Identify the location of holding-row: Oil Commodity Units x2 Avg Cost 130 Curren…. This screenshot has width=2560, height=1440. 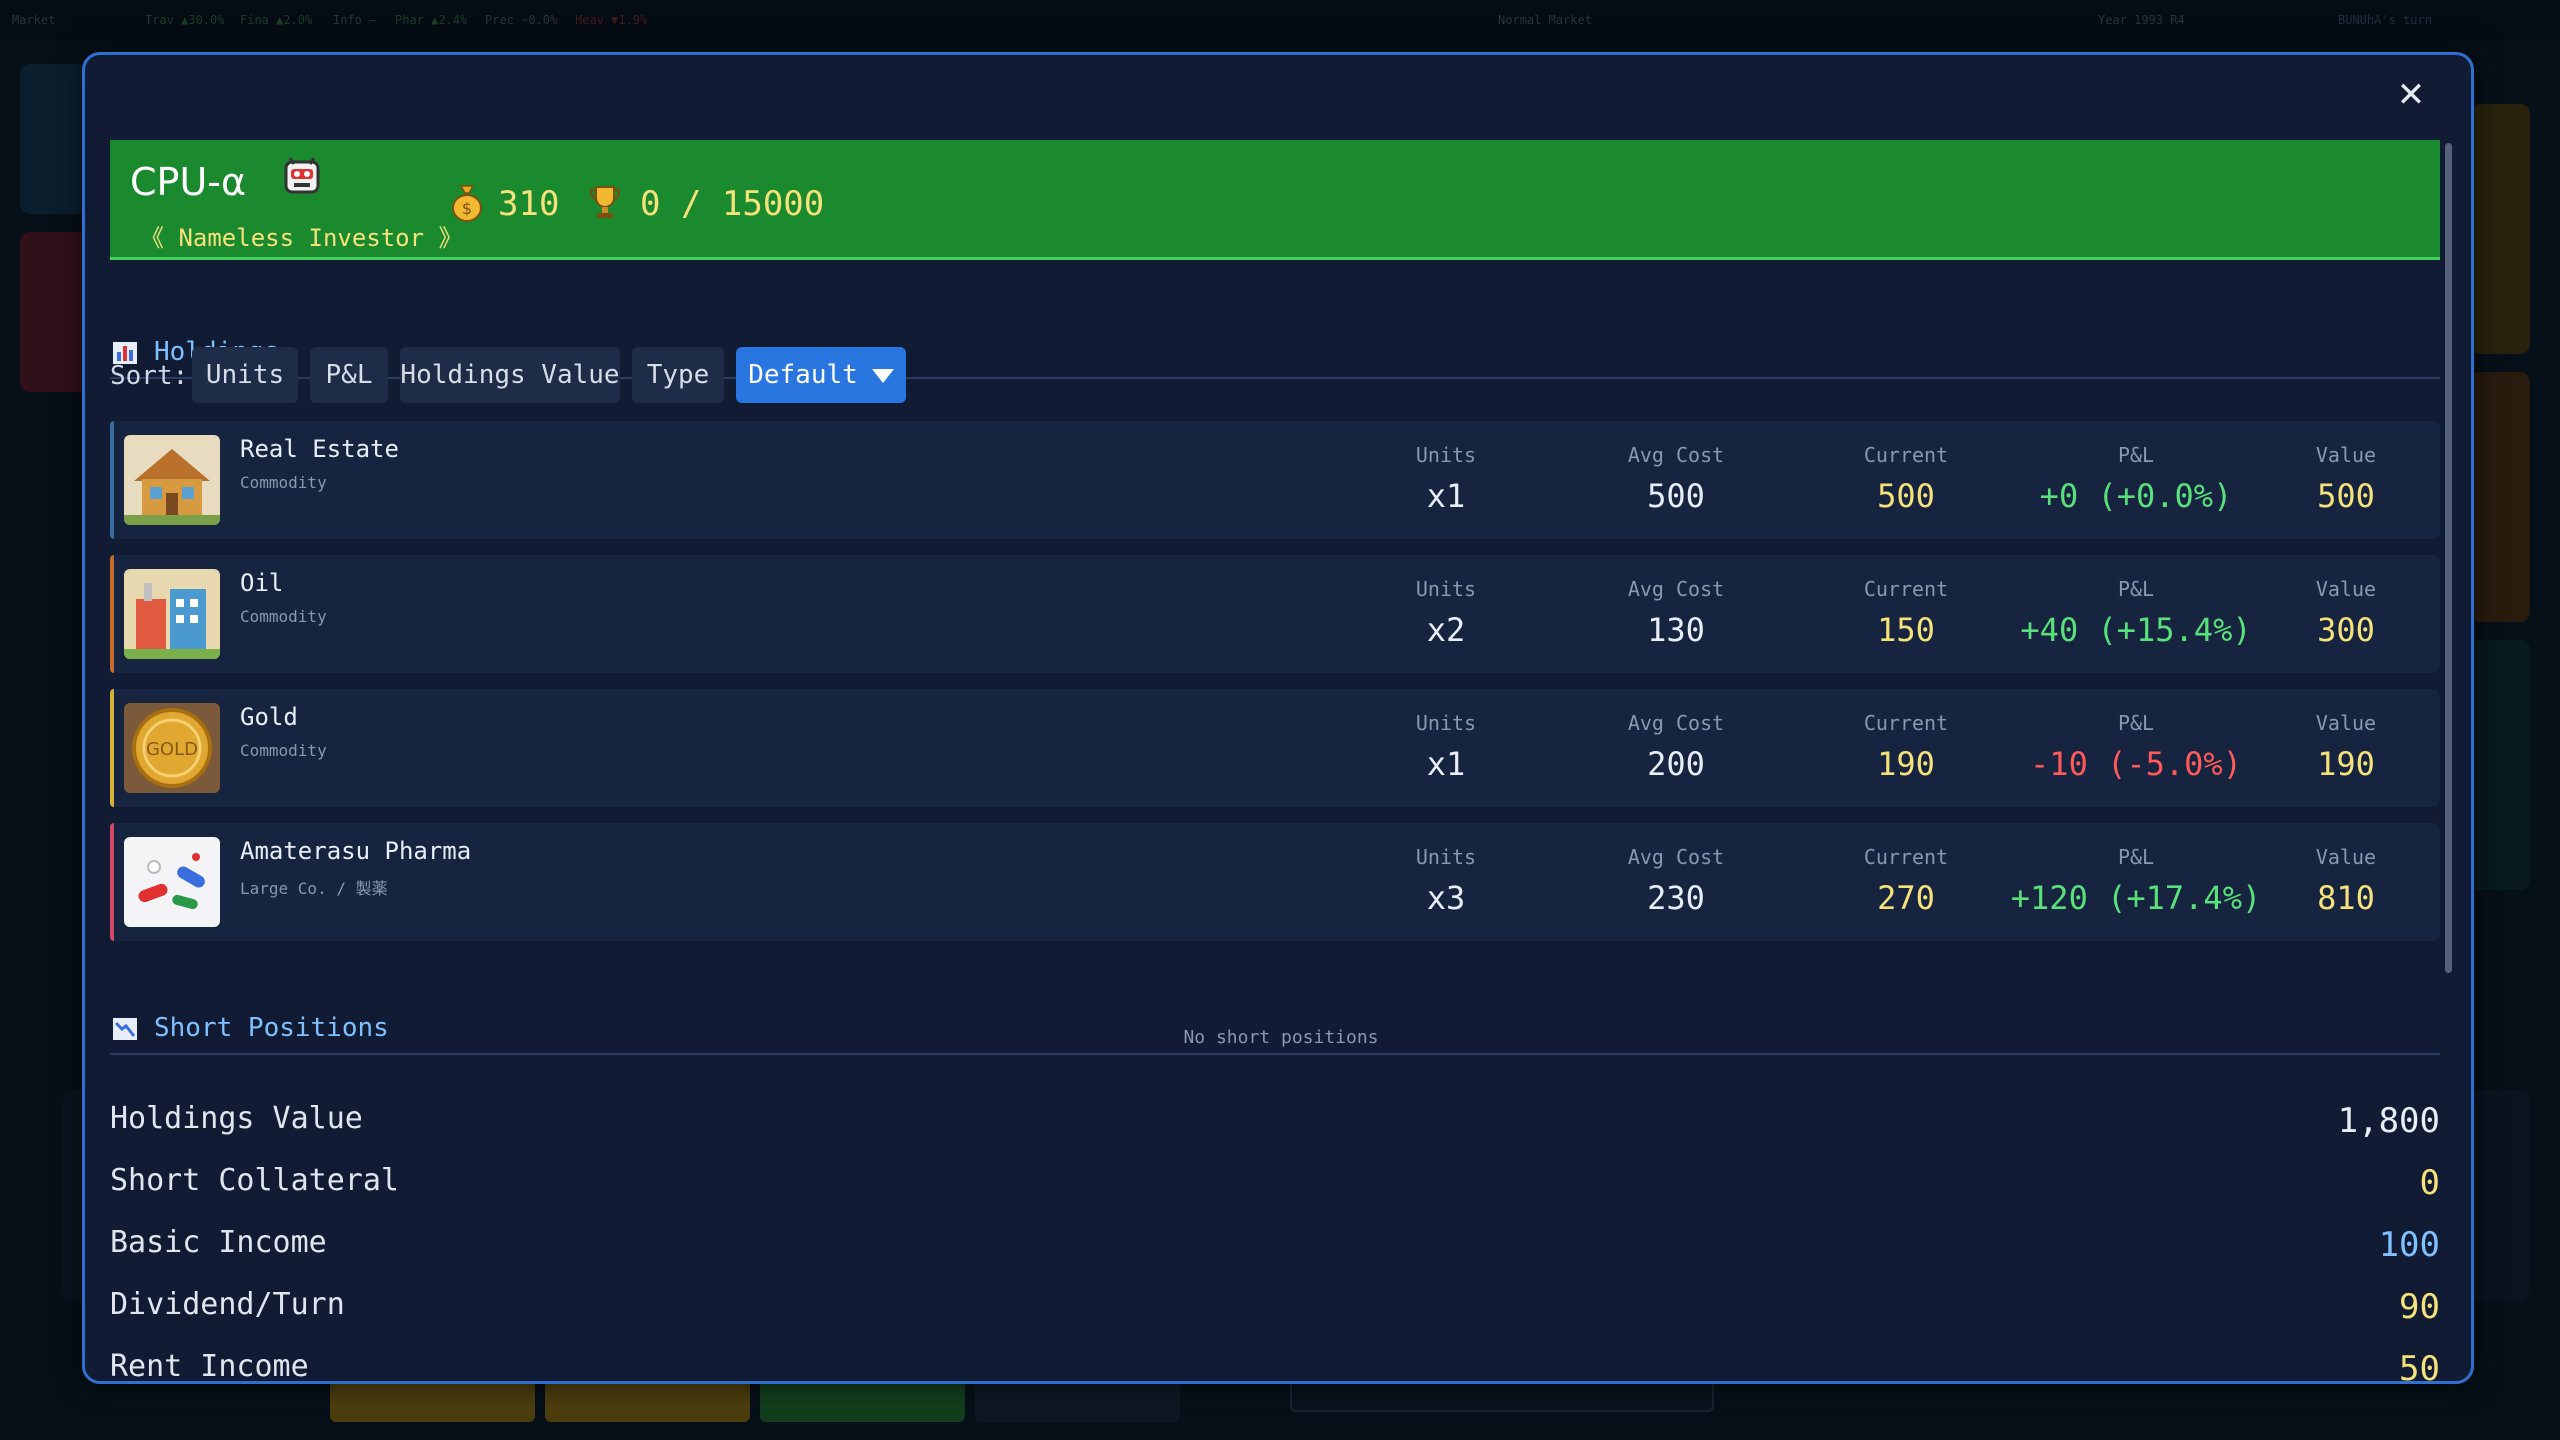
(1275, 614).